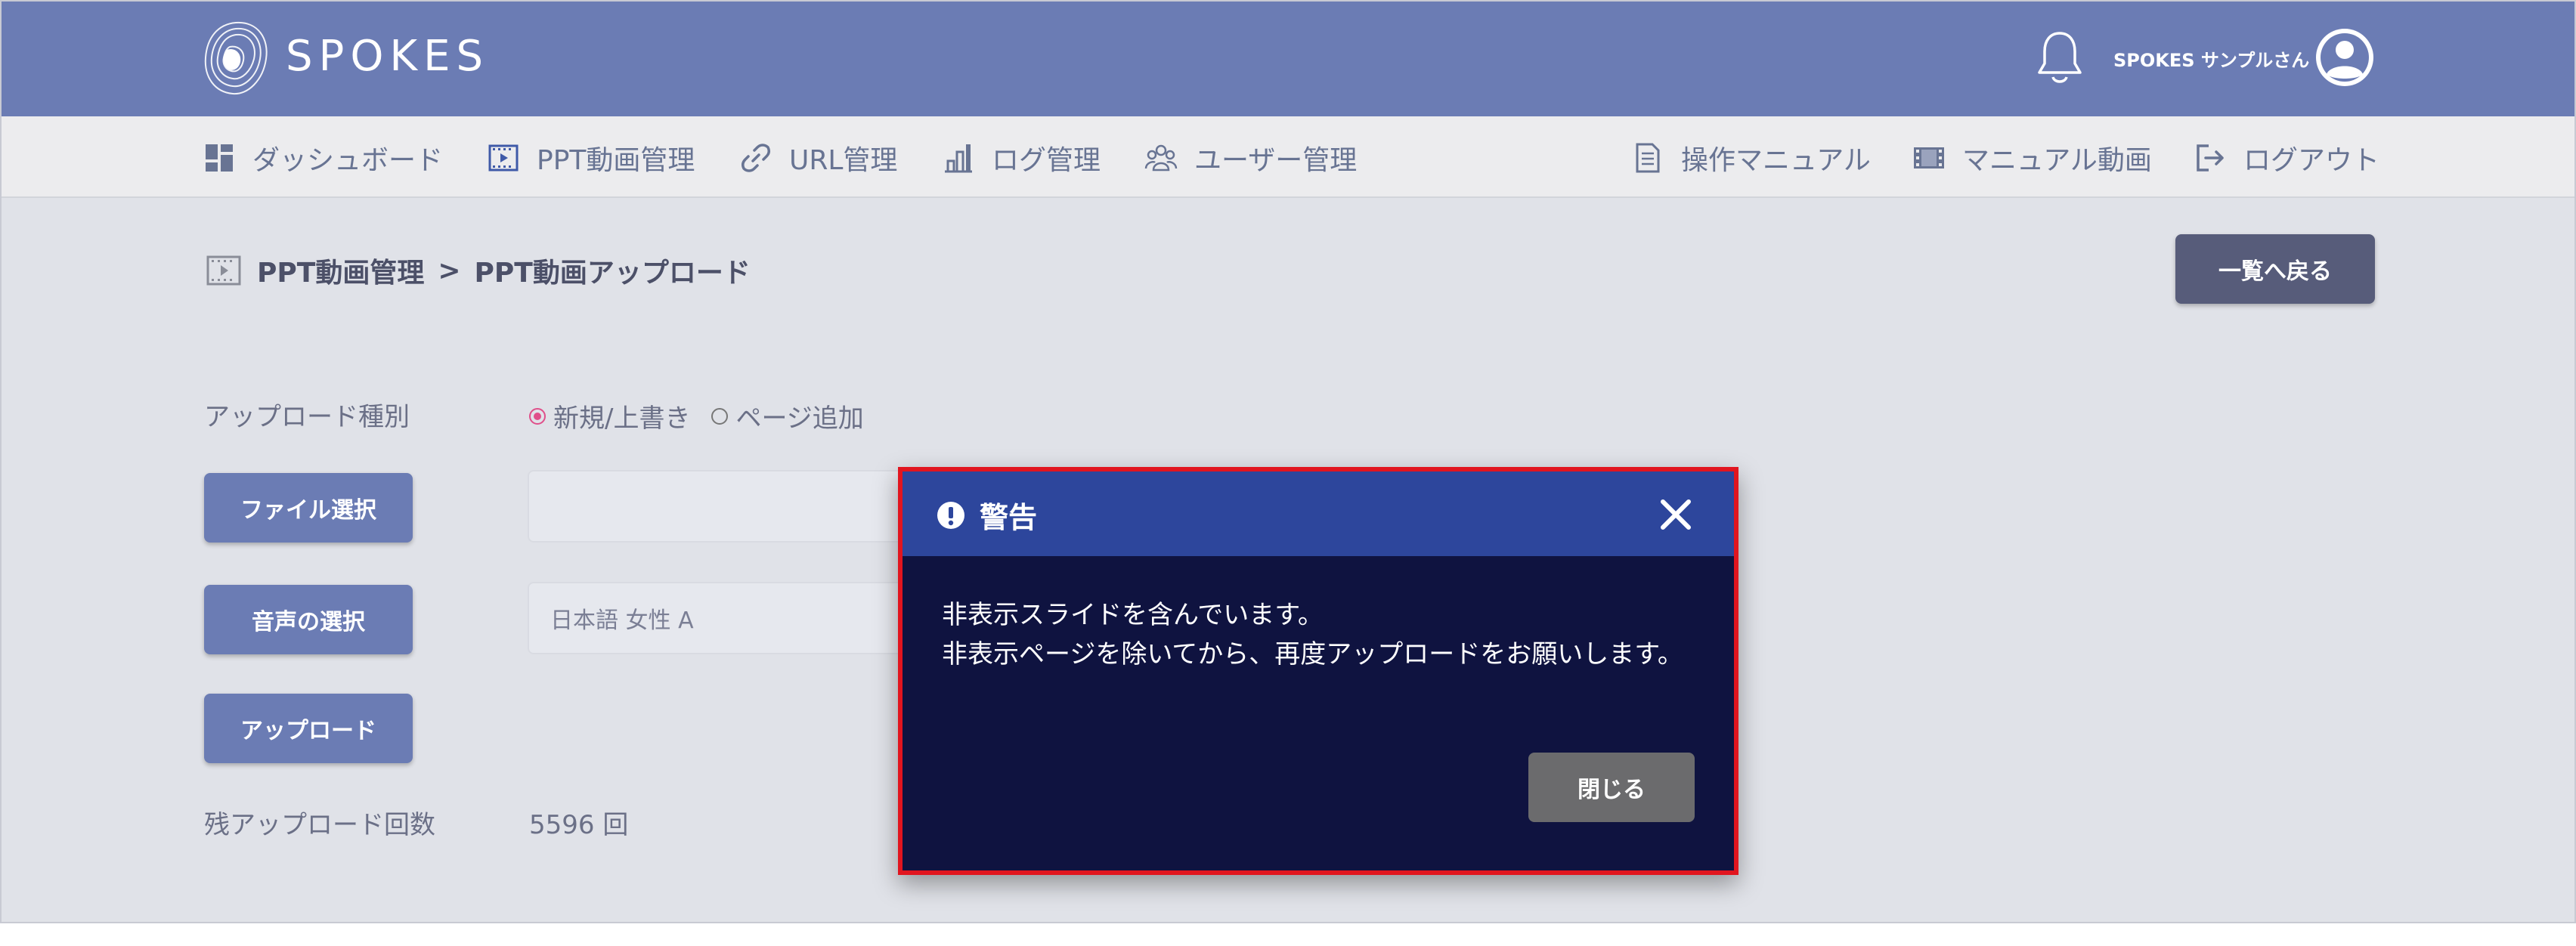 The image size is (2576, 946). Describe the element at coordinates (579, 825) in the screenshot. I see `remaining-uploads-value: 5596 回` at that location.